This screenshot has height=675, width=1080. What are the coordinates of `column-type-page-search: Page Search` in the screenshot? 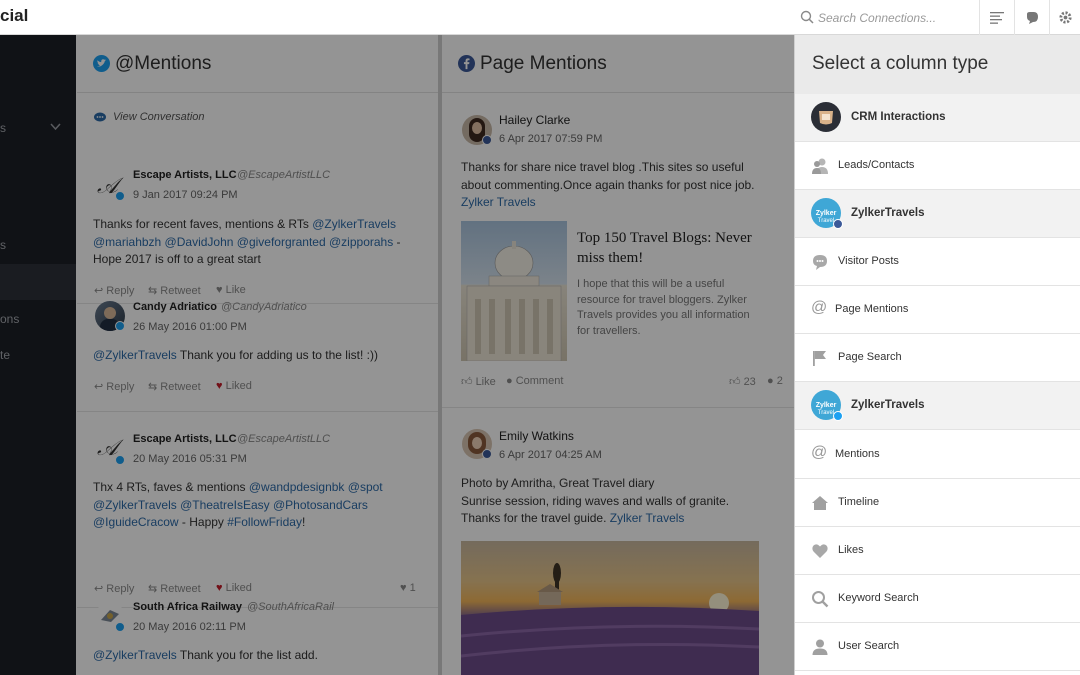 It's located at (937, 358).